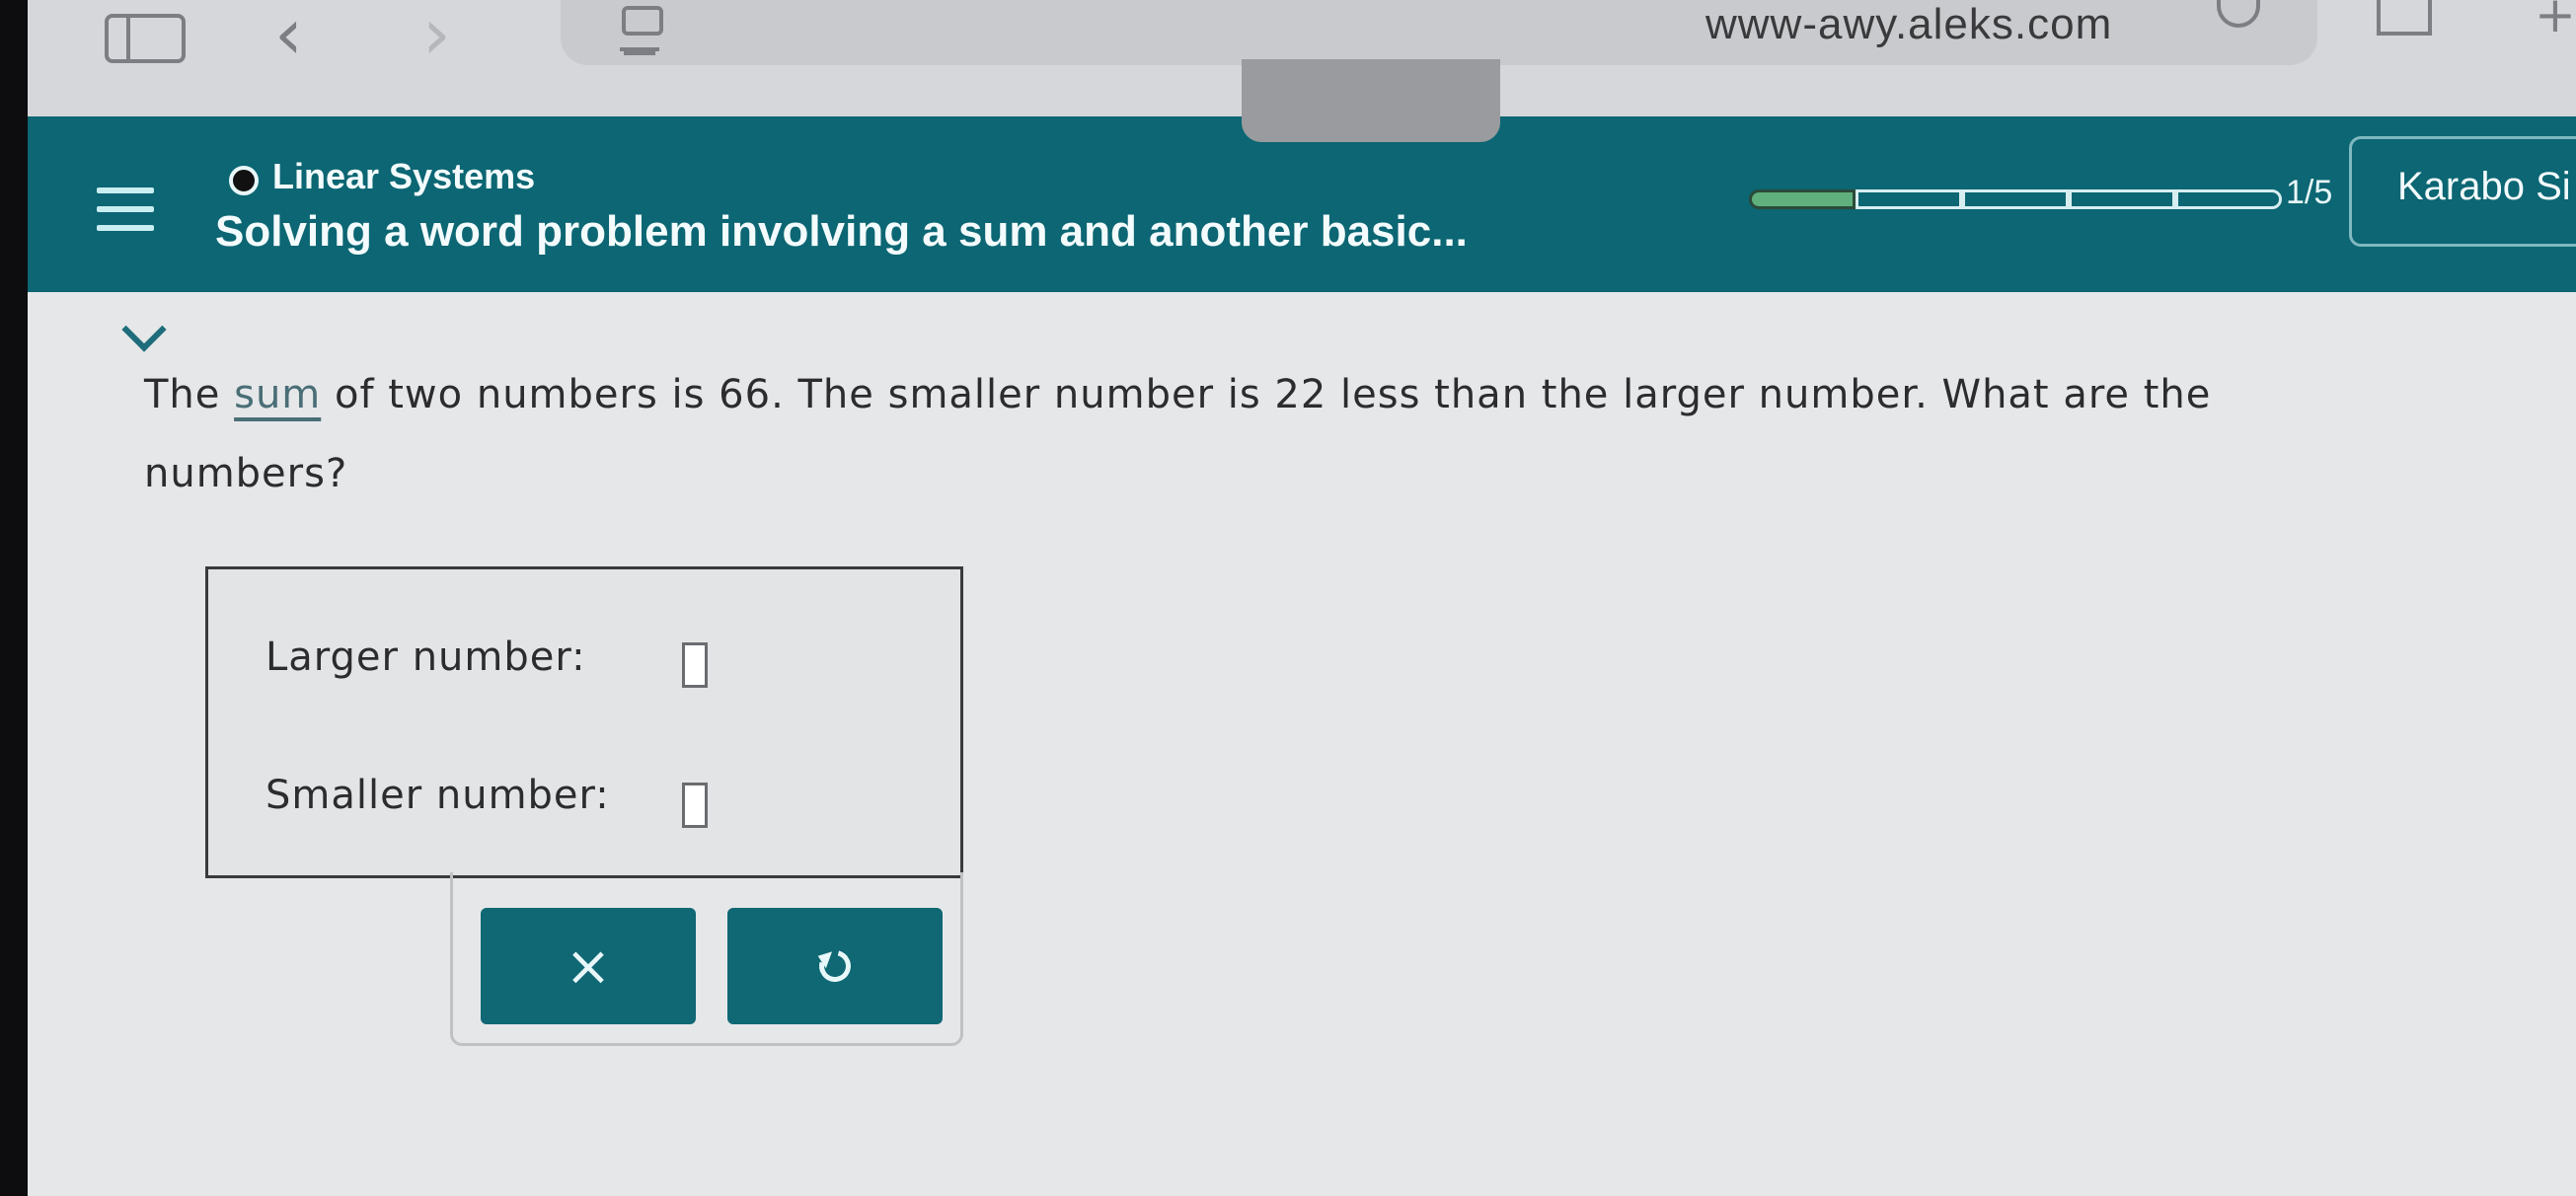  I want to click on user-menu: Karabo Si, so click(2463, 191).